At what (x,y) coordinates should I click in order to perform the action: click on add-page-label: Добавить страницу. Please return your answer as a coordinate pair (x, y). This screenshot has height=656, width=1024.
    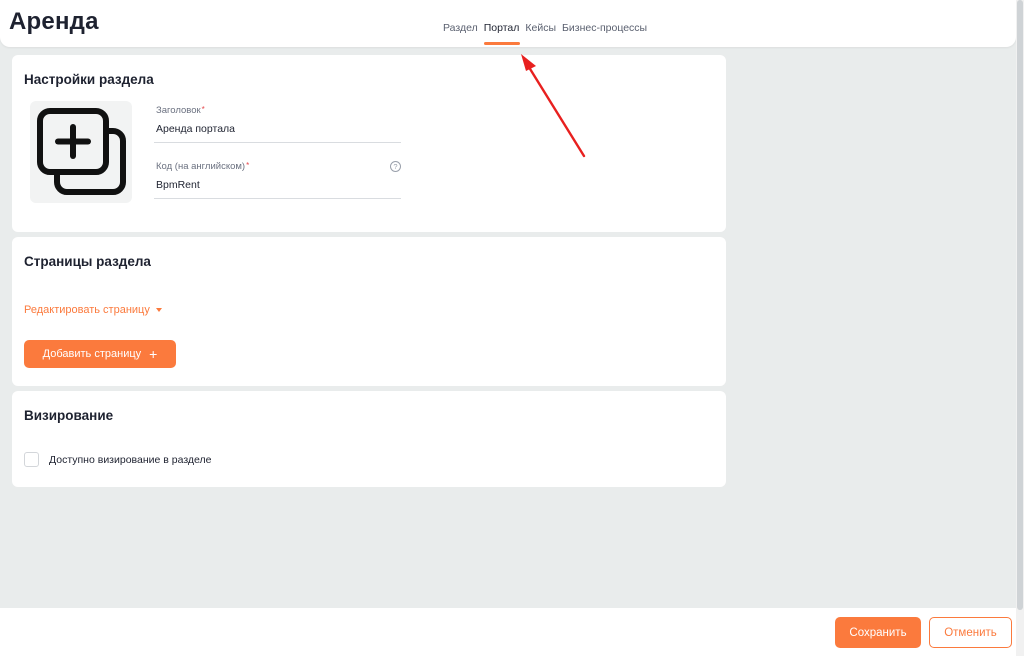
    Looking at the image, I should click on (92, 354).